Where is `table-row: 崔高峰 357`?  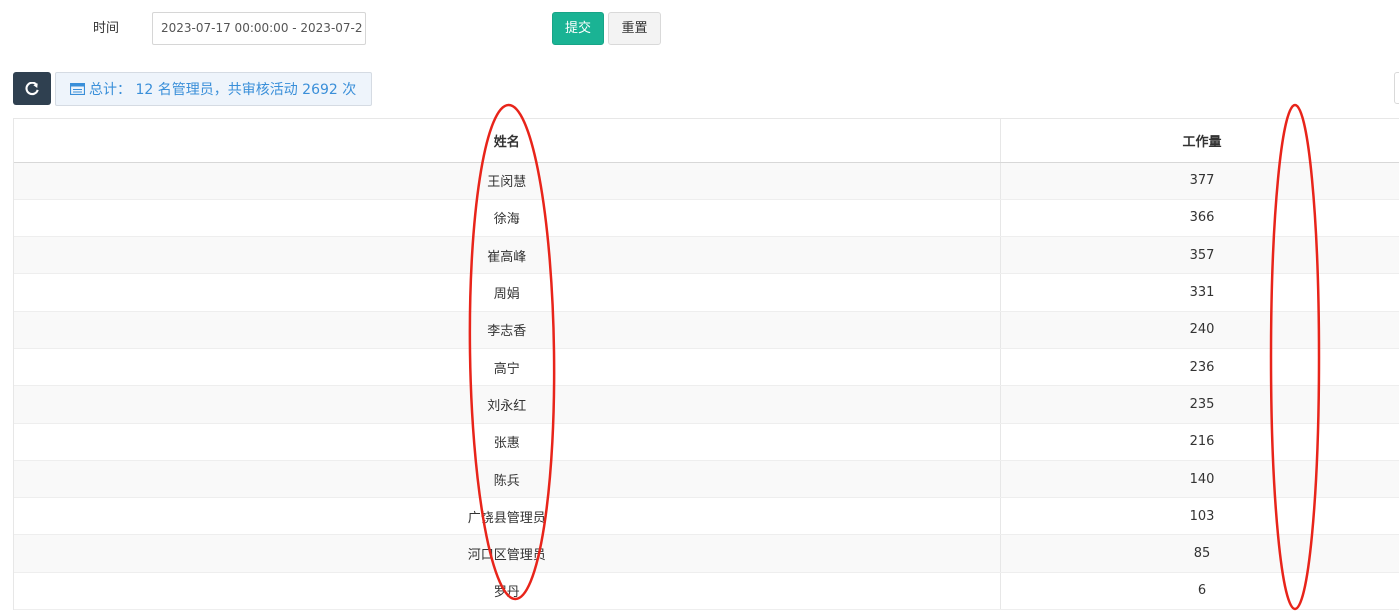 table-row: 崔高峰 357 is located at coordinates (706, 255).